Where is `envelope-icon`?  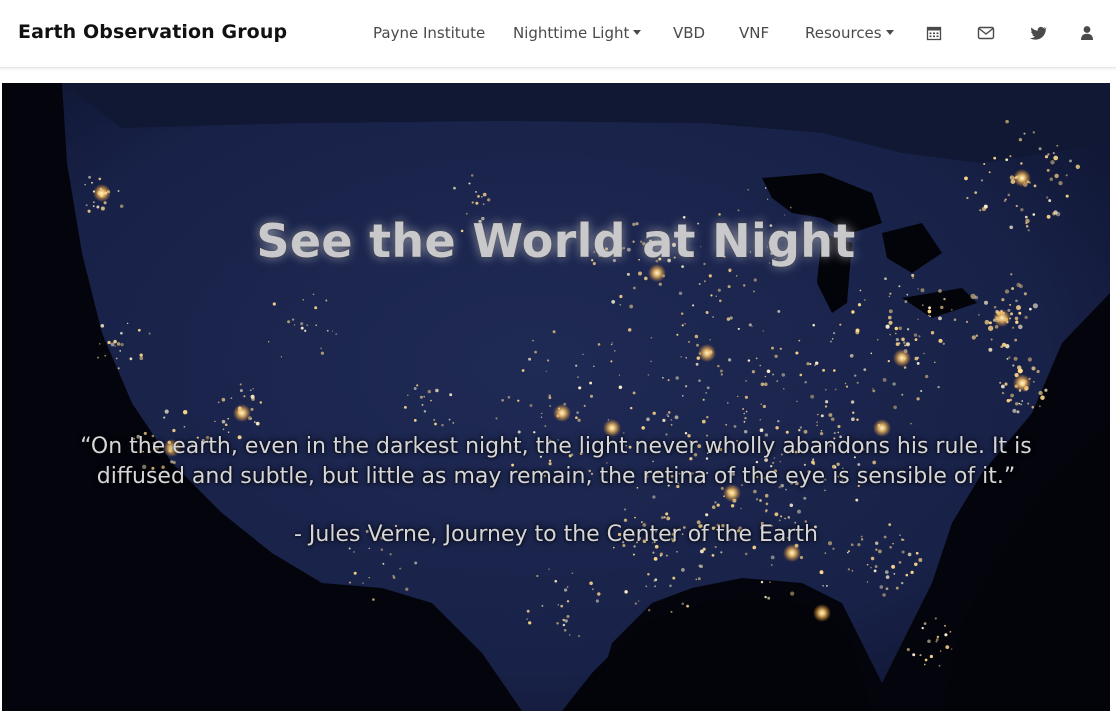 envelope-icon is located at coordinates (986, 33).